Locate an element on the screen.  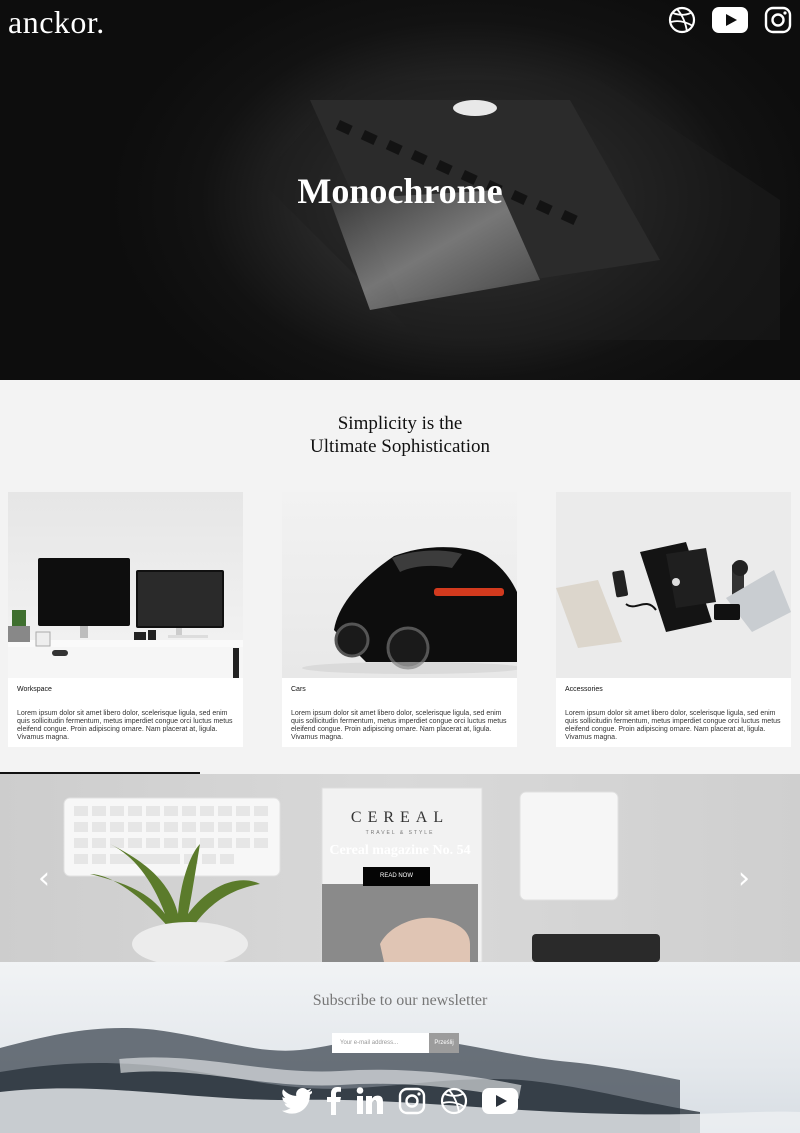
newsletter-title: Subscribe to our newsletter is located at coordinates (400, 1000).